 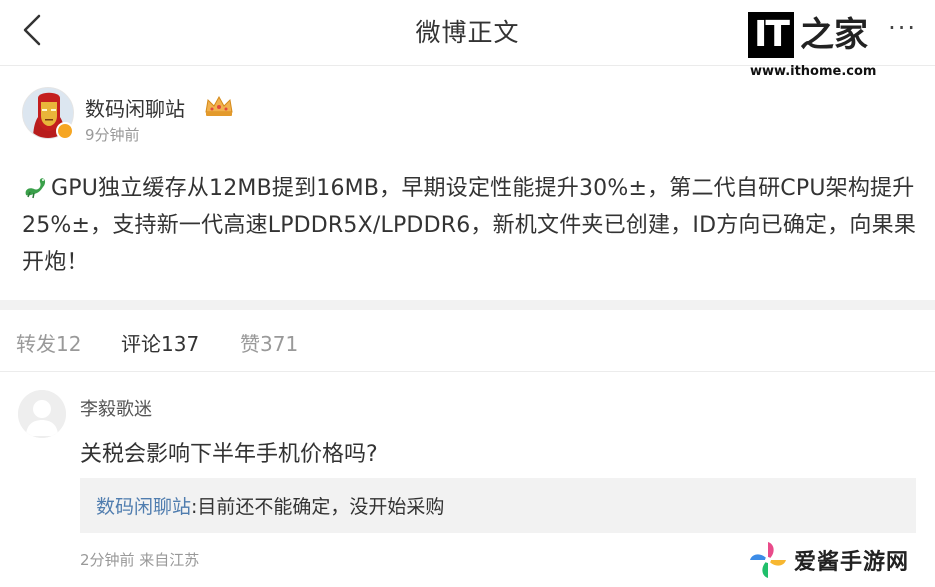 I want to click on watermark-url: www.ithome.com, so click(x=813, y=71).